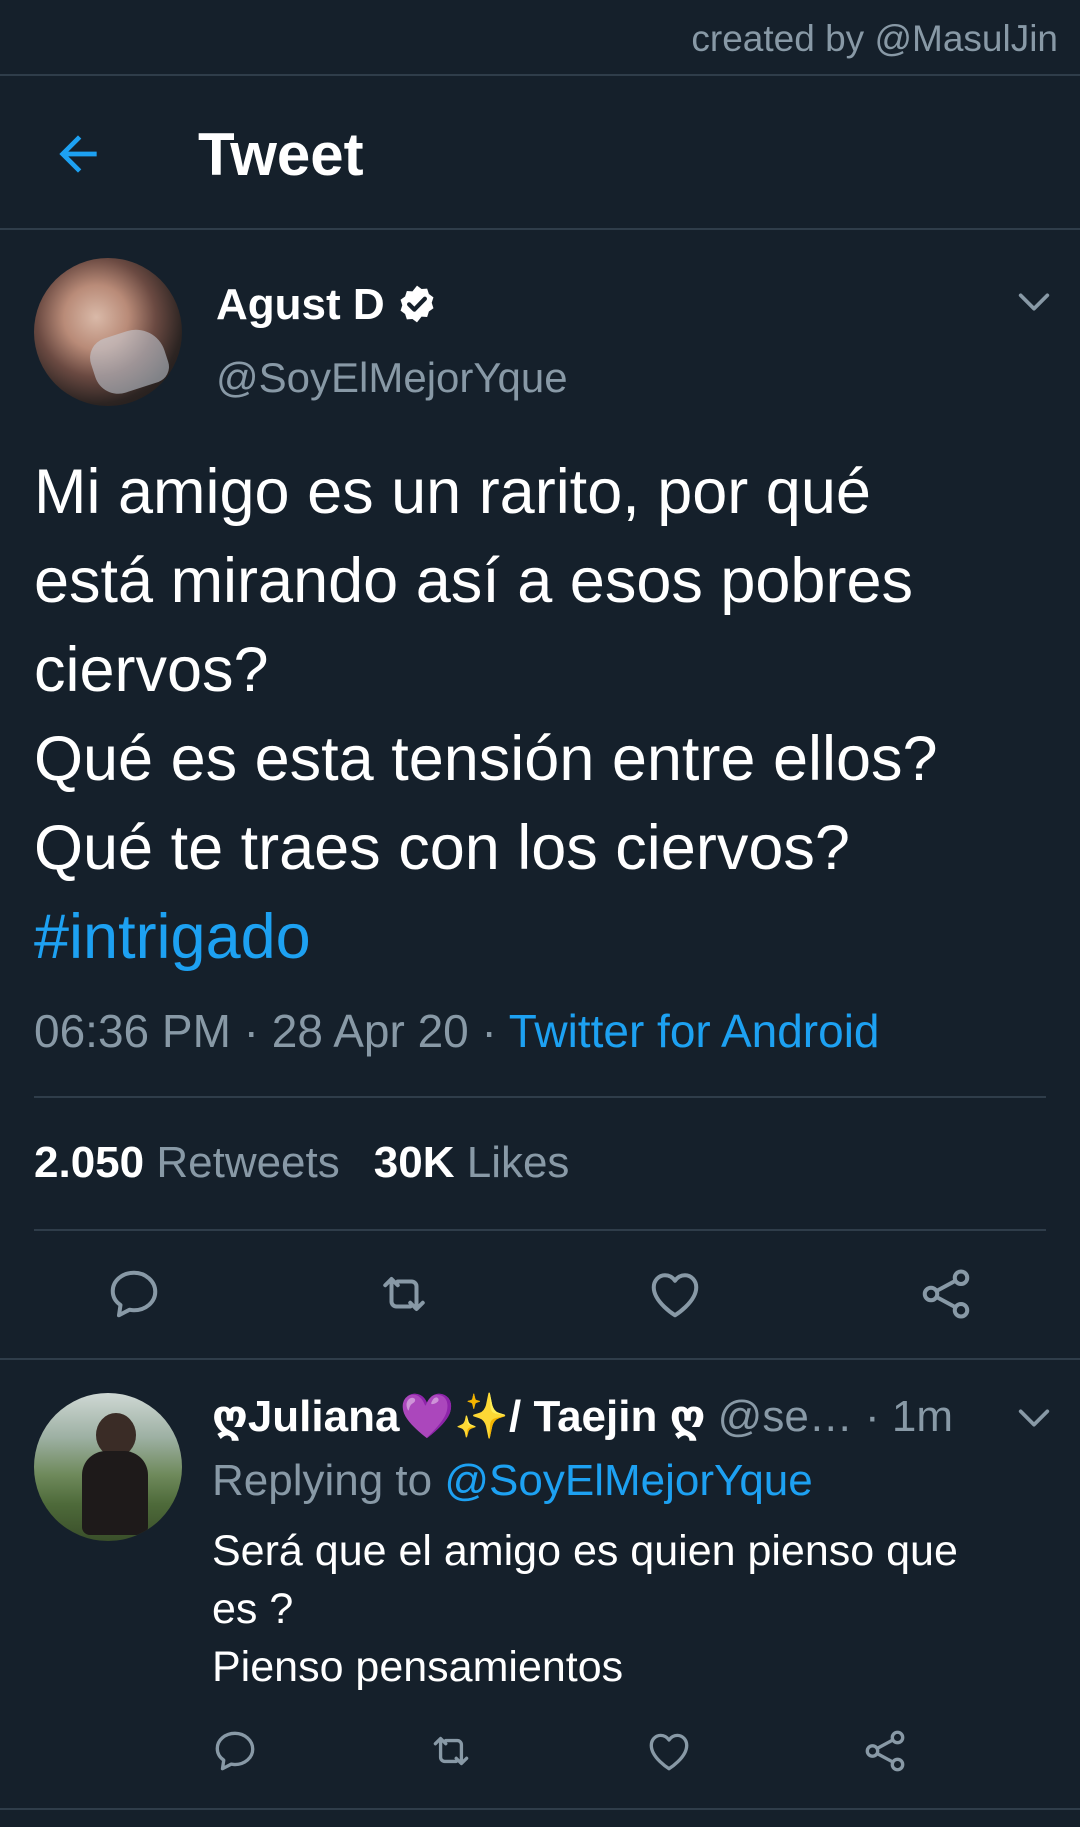 Image resolution: width=1080 pixels, height=1827 pixels. I want to click on reply-header: ღJuliana💜✨/ Taejin ღ @se… · 1m, so click(582, 1416).